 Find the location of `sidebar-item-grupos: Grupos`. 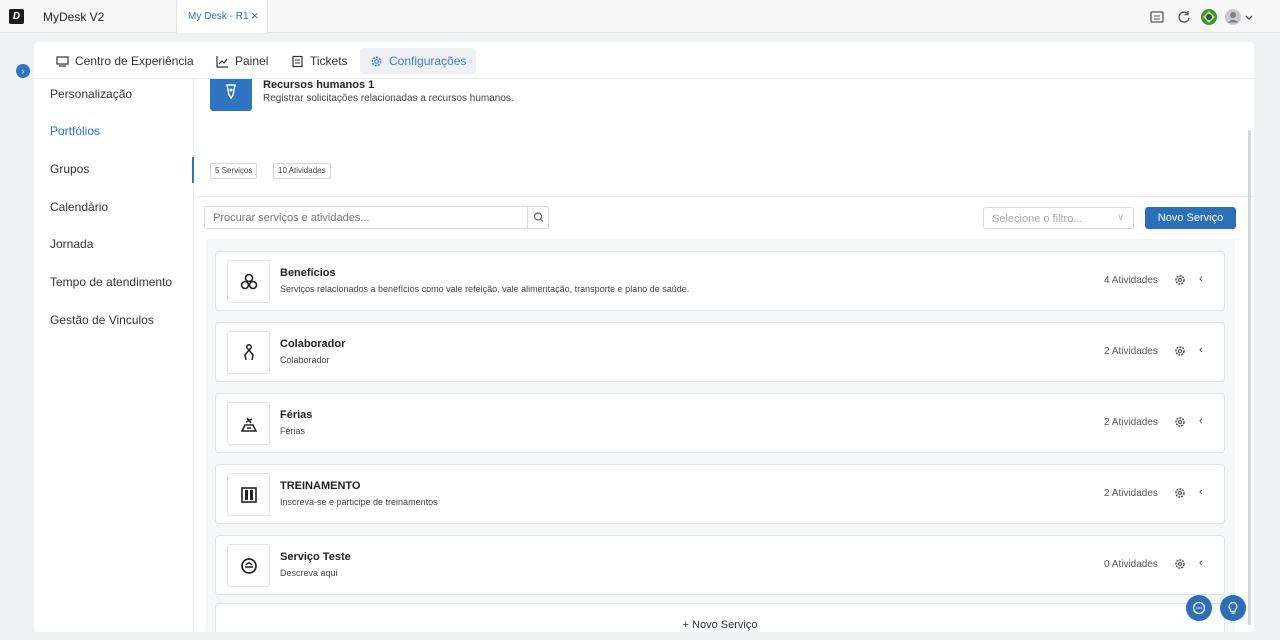

sidebar-item-grupos: Grupos is located at coordinates (69, 169).